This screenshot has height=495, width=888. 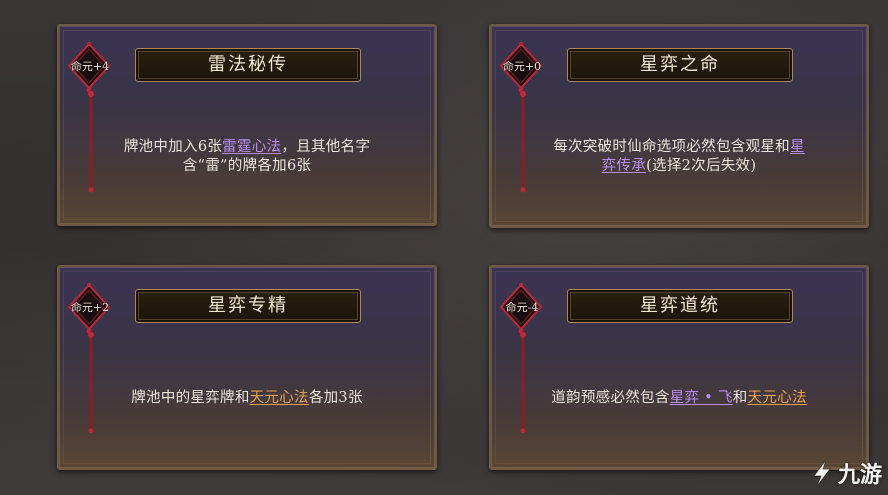 What do you see at coordinates (740, 398) in the screenshot?
I see `desc-text: 和` at bounding box center [740, 398].